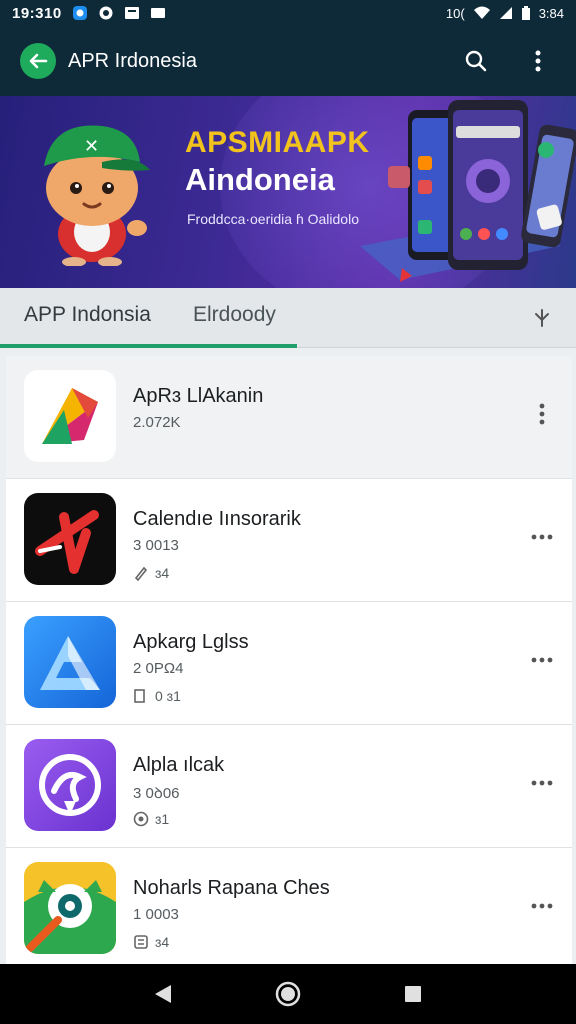 Image resolution: width=576 pixels, height=1024 pixels. What do you see at coordinates (198, 396) in the screenshot?
I see `app-name: ApRɜ LlAkanin` at bounding box center [198, 396].